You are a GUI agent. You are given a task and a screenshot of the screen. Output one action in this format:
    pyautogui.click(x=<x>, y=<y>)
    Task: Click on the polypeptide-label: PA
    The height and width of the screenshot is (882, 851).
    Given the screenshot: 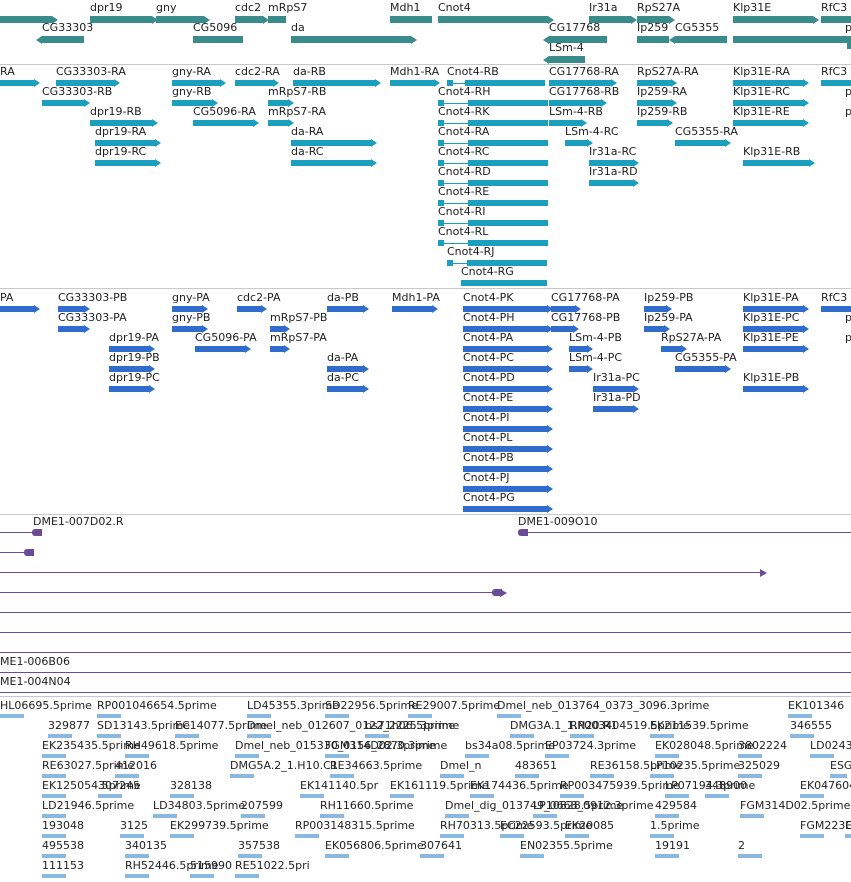 What is the action you would take?
    pyautogui.click(x=7, y=297)
    